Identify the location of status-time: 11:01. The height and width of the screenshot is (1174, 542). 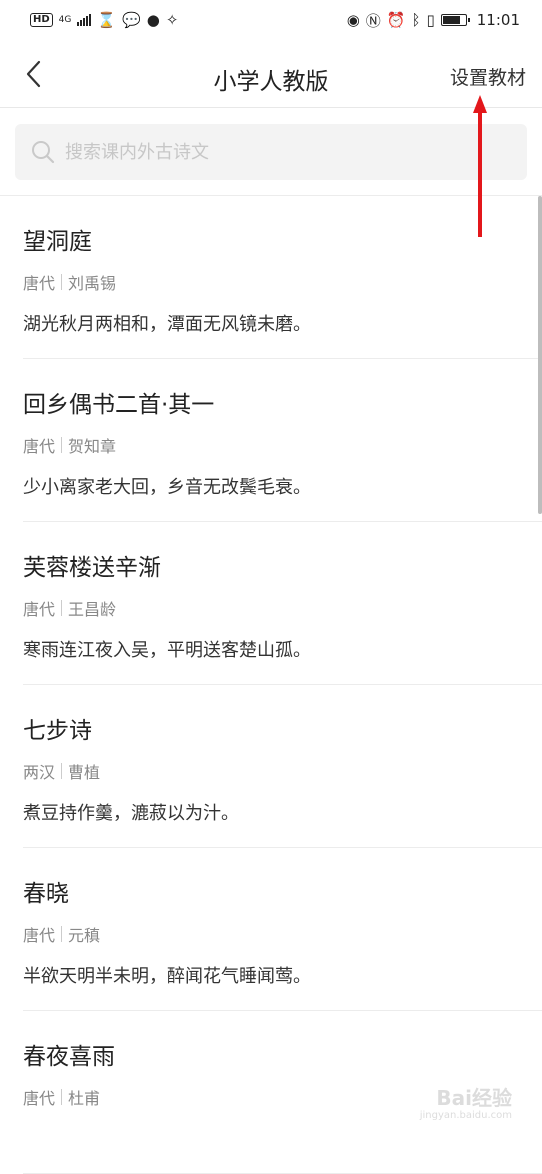
(498, 20).